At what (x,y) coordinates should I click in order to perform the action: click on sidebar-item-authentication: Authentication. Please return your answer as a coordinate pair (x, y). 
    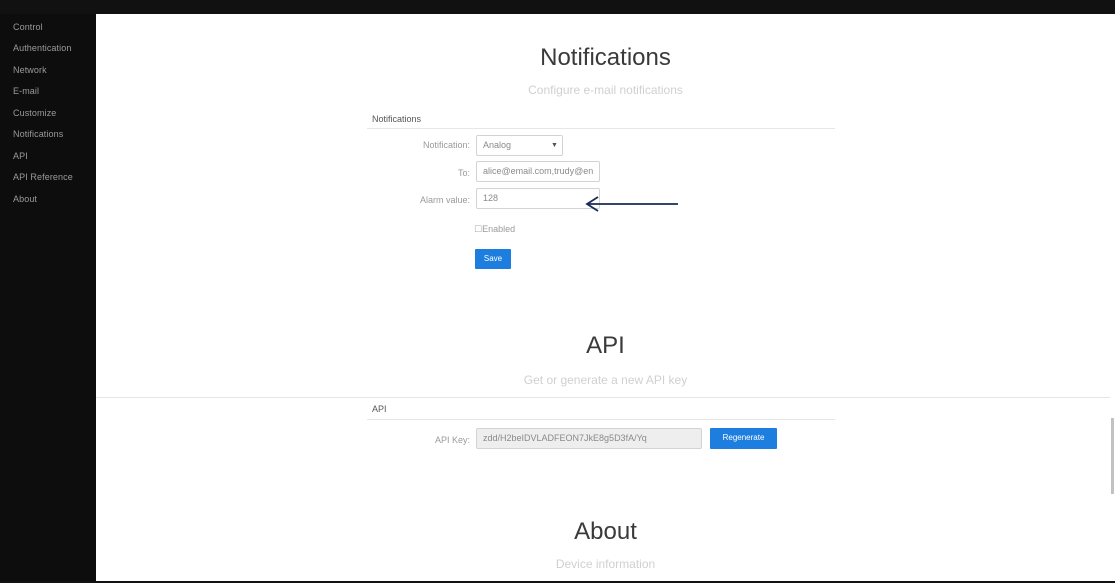
    Looking at the image, I should click on (42, 48).